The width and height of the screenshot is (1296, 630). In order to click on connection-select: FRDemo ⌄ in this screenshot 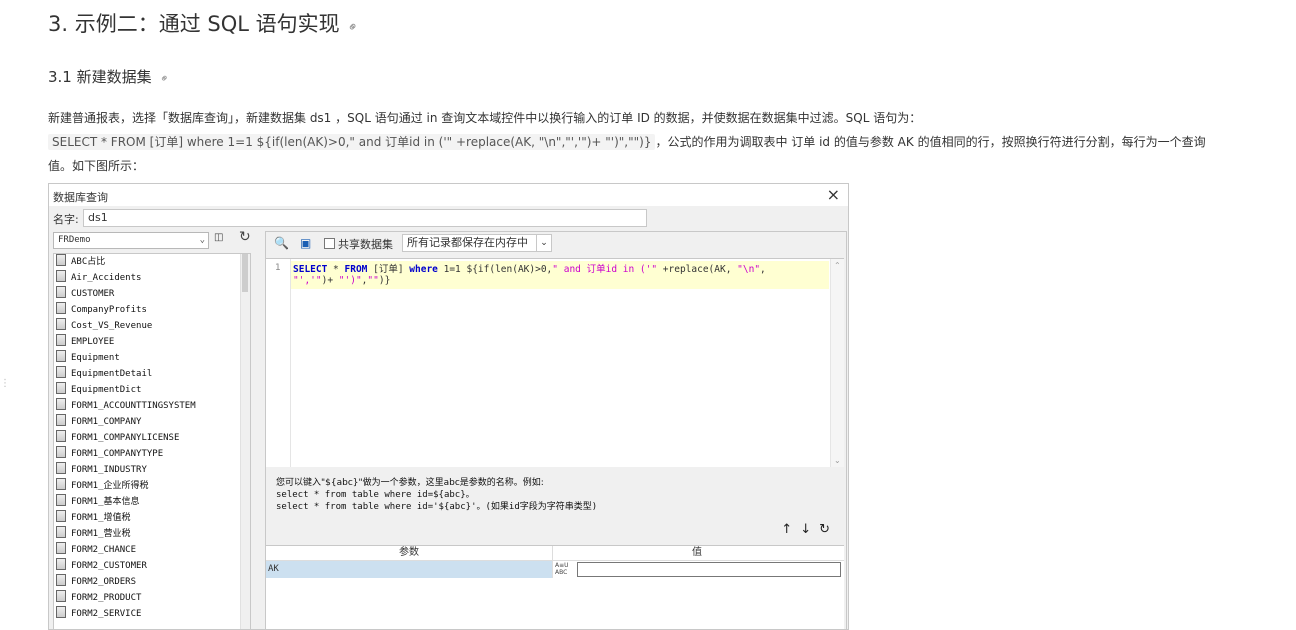, I will do `click(131, 240)`.